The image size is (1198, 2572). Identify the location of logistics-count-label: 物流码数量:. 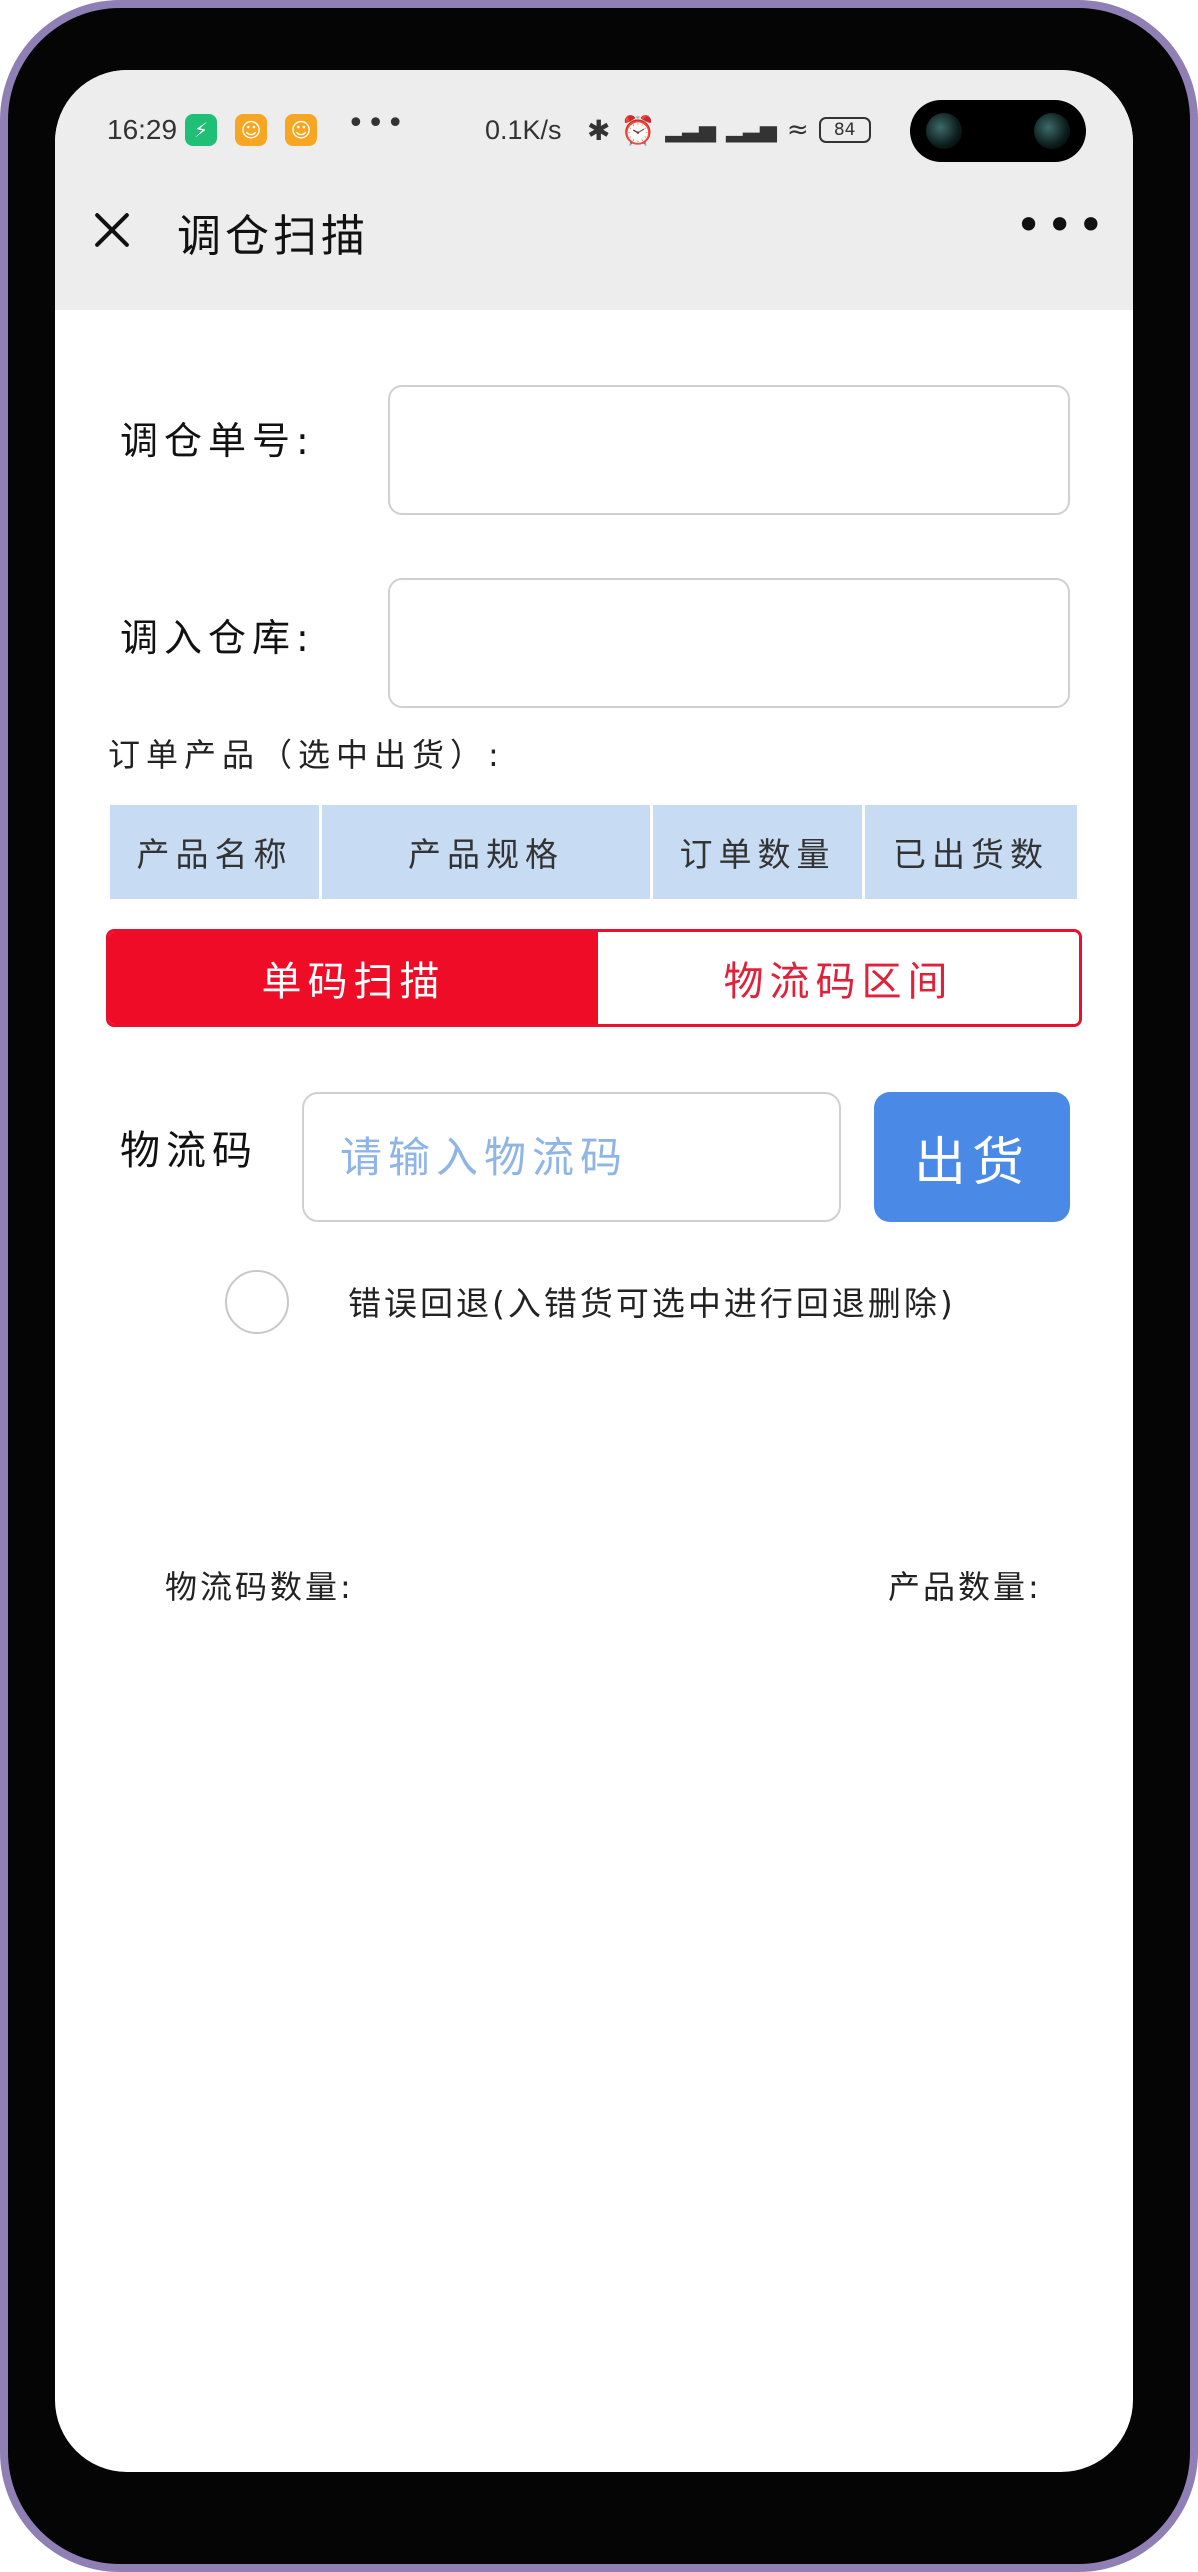
(259, 1587).